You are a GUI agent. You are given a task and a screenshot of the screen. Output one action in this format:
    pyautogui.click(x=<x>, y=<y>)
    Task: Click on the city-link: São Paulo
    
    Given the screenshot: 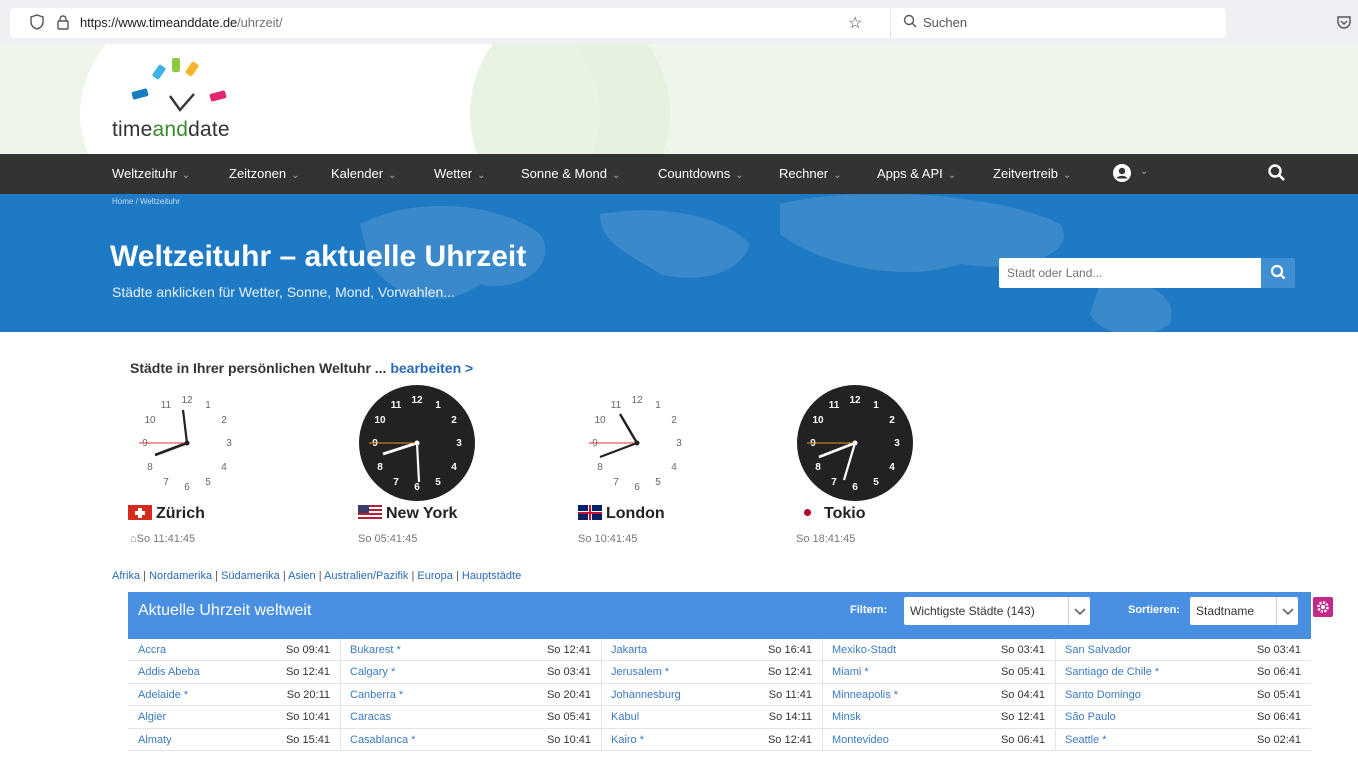 What is the action you would take?
    pyautogui.click(x=1090, y=717)
    